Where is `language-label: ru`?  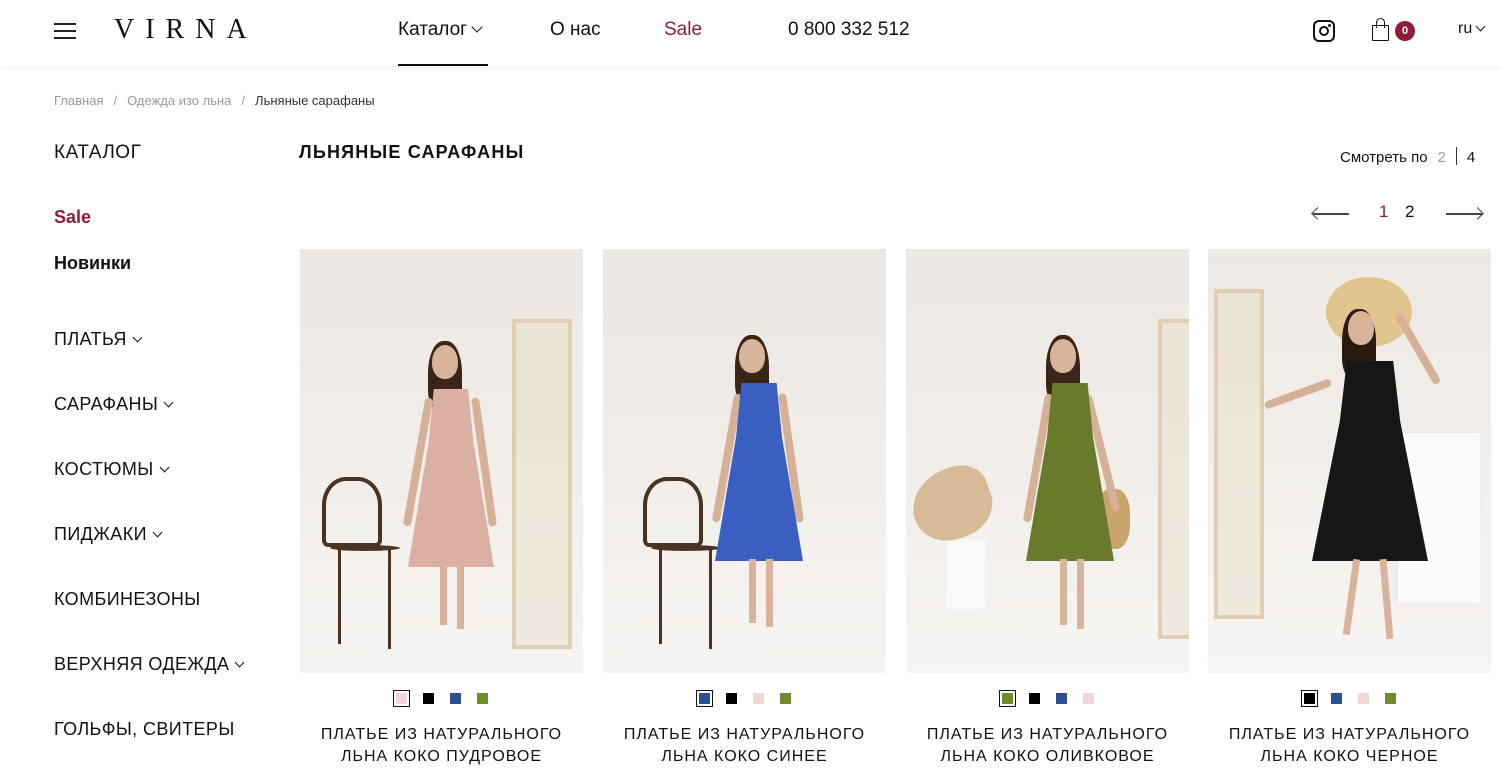
language-label: ru is located at coordinates (1465, 28).